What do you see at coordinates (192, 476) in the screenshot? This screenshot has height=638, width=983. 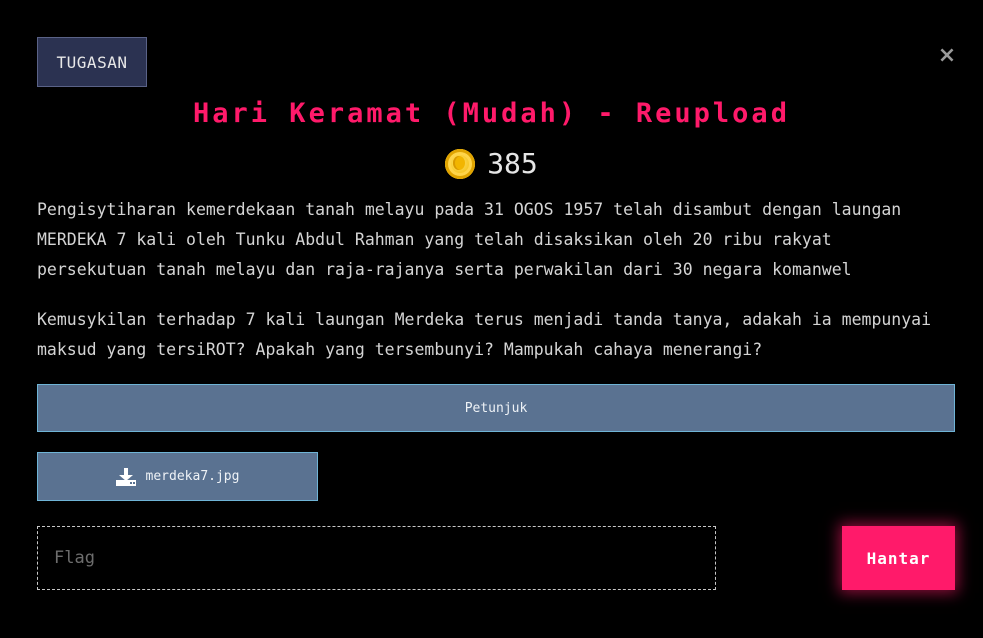 I see `file-name: merdeka7.jpg` at bounding box center [192, 476].